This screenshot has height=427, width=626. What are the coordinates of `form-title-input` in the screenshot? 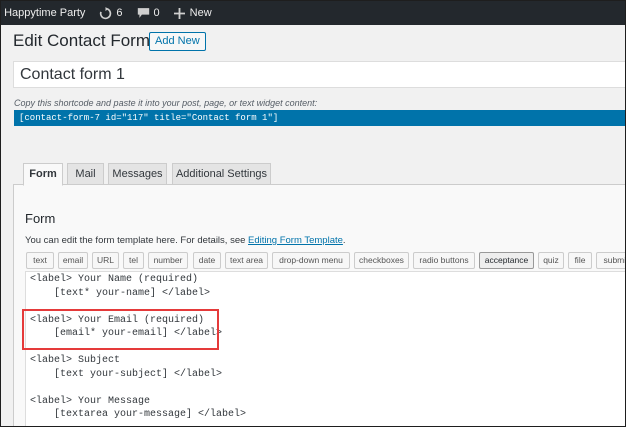 It's located at (319, 74).